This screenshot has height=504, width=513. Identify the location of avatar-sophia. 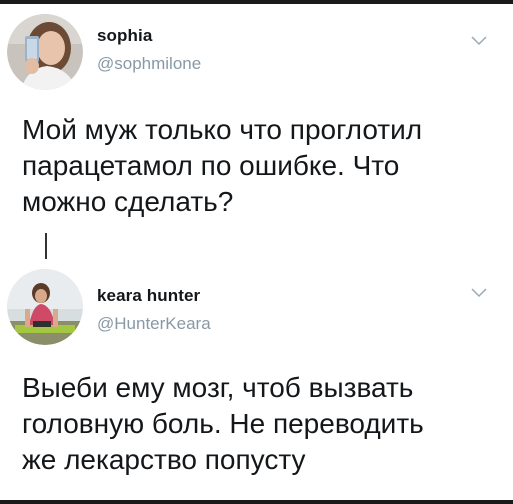
(45, 52).